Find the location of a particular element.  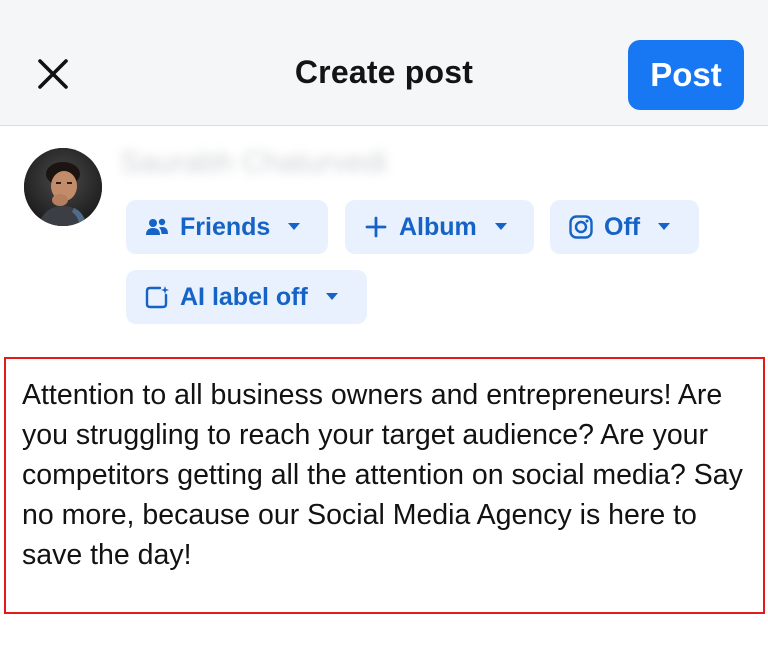

instagram-share-button: Off is located at coordinates (624, 227).